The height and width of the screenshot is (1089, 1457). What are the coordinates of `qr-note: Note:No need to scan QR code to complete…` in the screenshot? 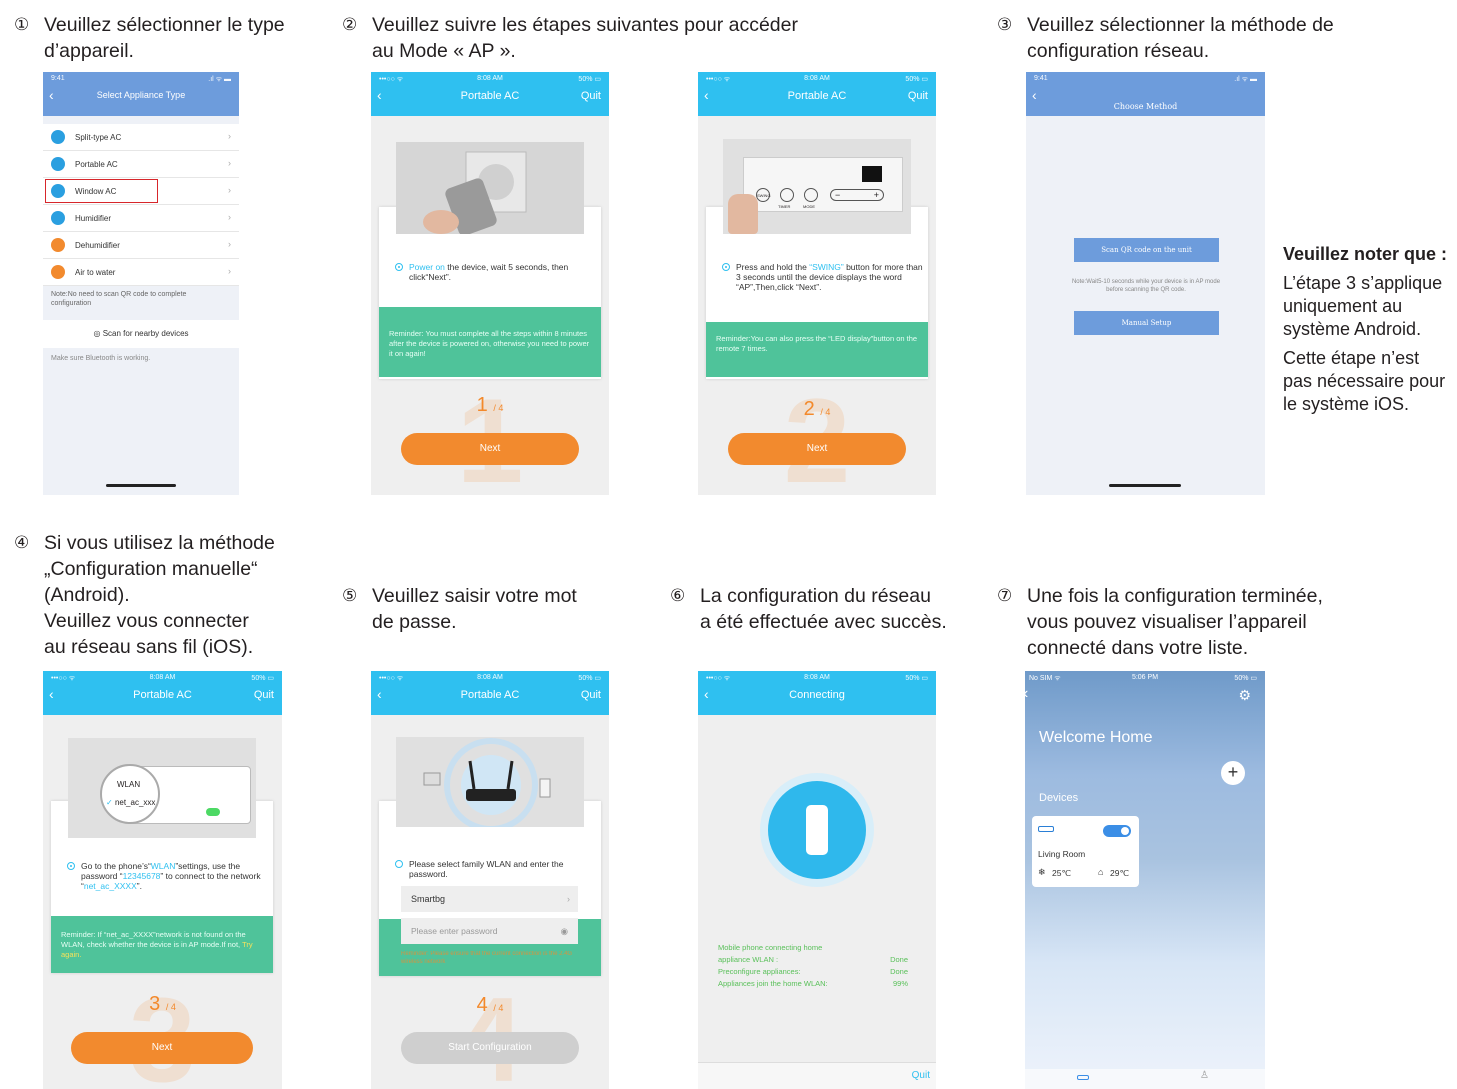 It's located at (119, 299).